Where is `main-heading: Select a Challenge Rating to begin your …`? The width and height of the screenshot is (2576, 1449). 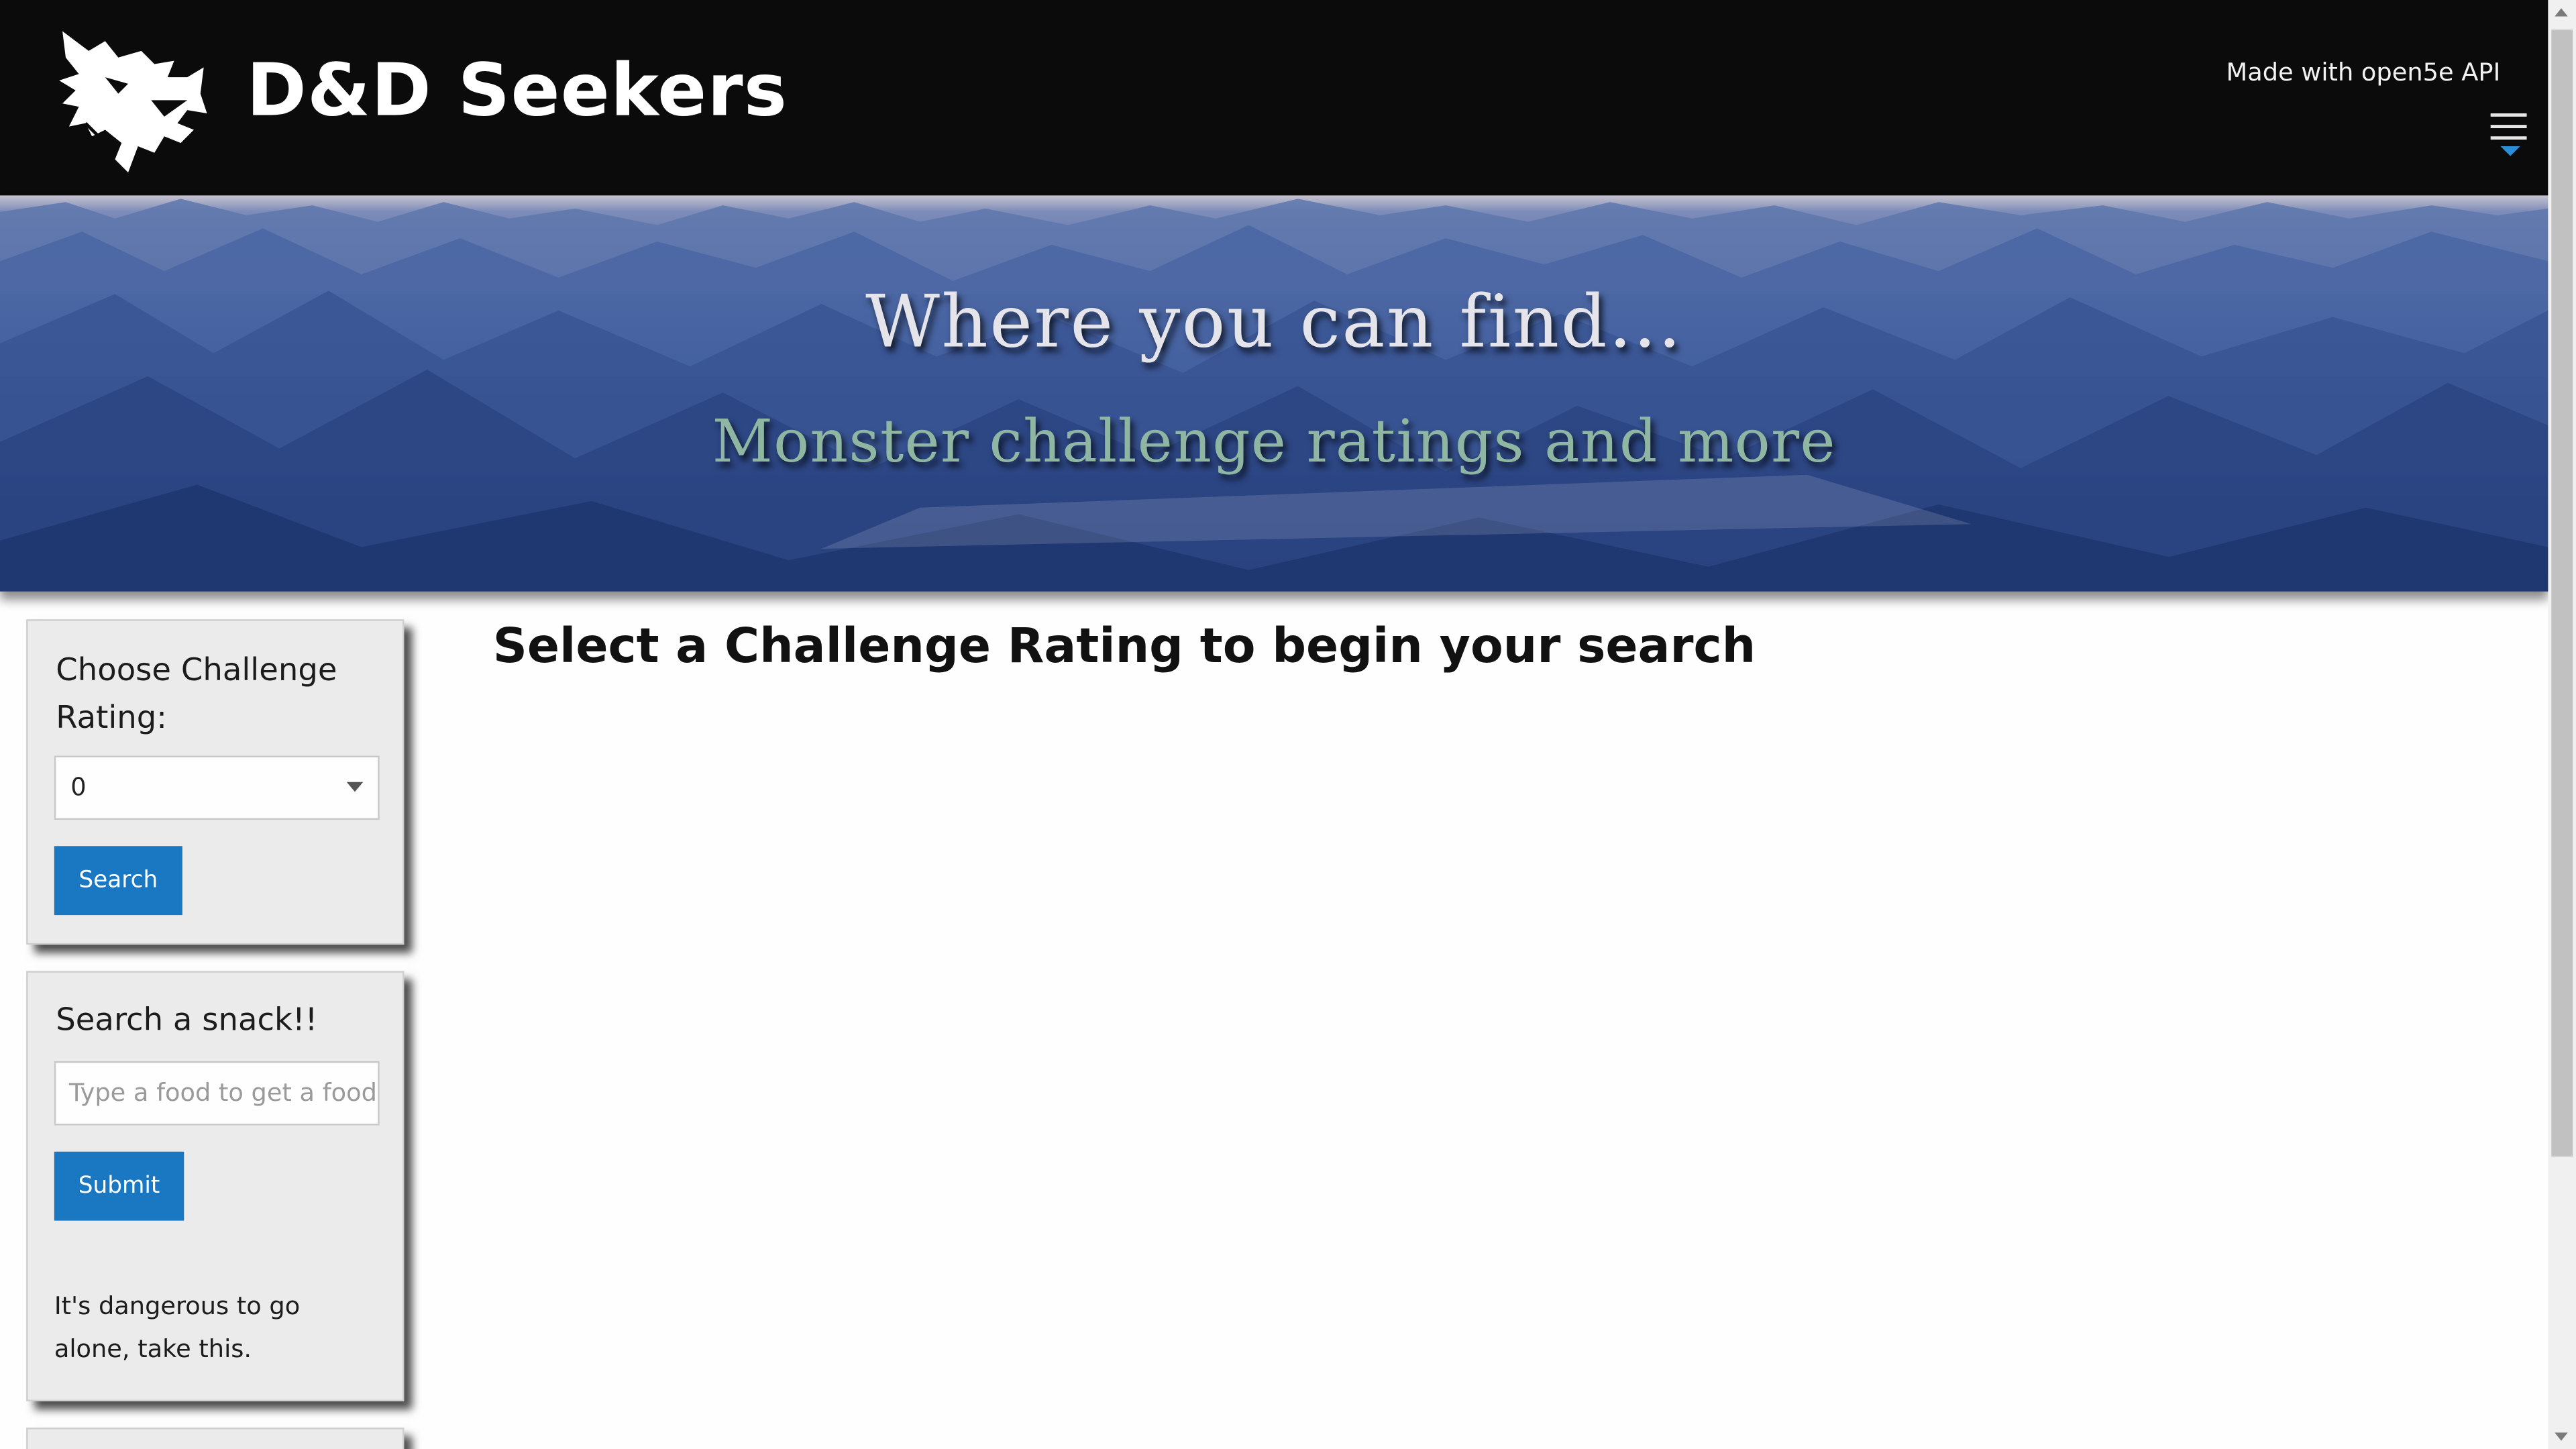
main-heading: Select a Challenge Rating to begin your … is located at coordinates (1124, 645).